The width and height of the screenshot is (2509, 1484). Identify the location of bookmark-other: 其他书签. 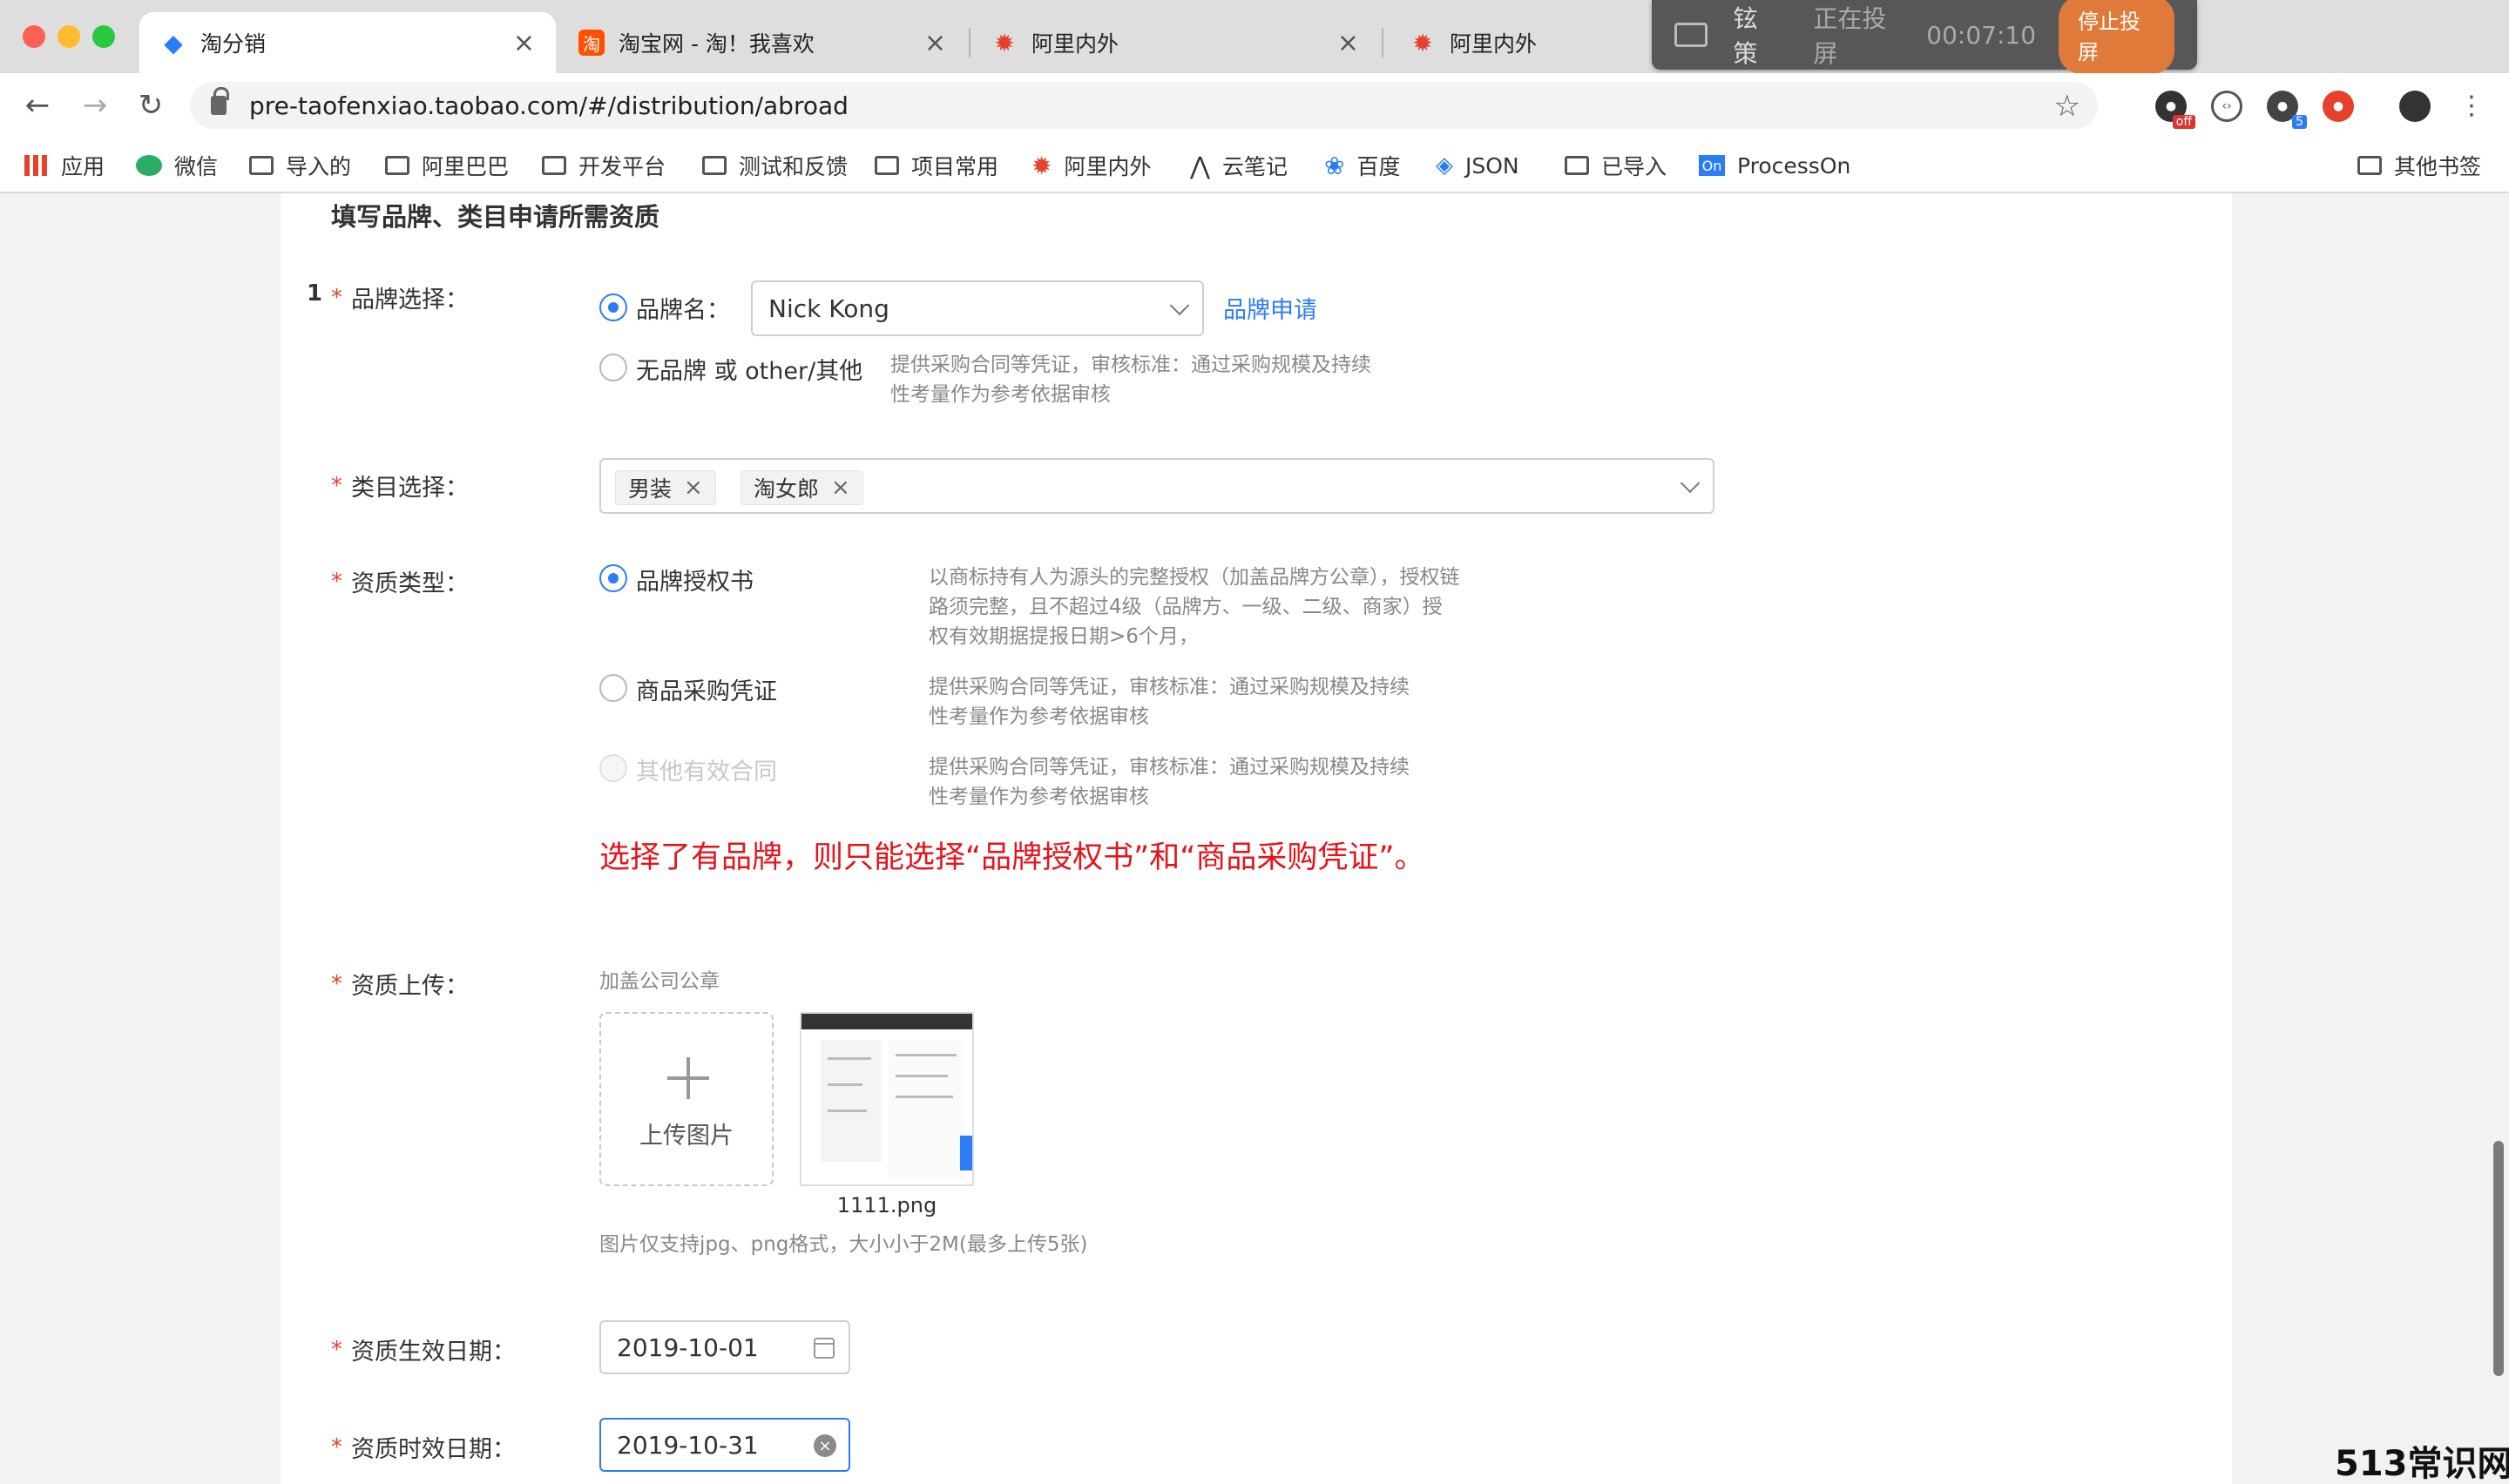
(2419, 165).